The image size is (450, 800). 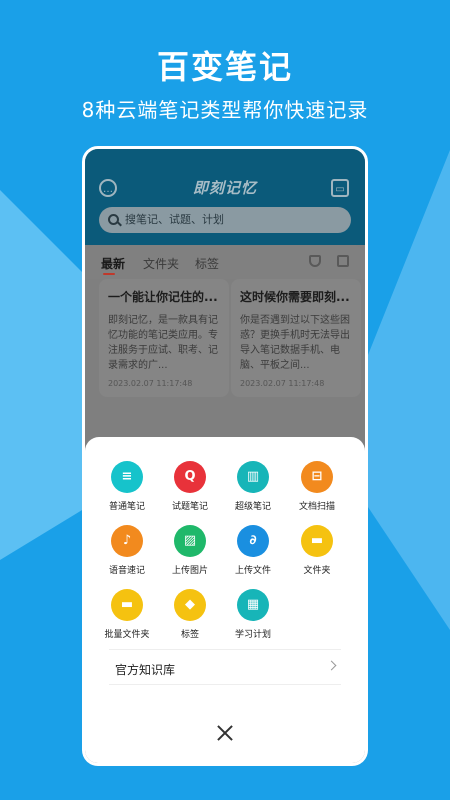 I want to click on tab-folders: 文件夹, so click(x=161, y=263).